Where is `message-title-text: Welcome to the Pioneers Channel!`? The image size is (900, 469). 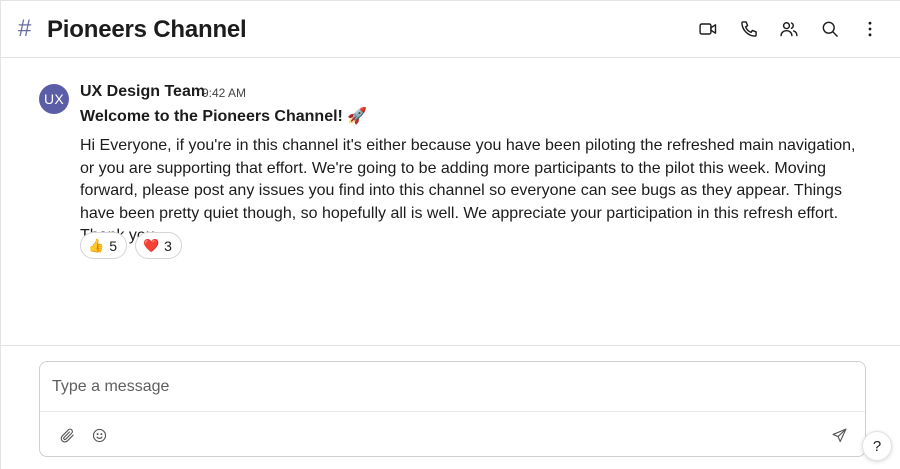 message-title-text: Welcome to the Pioneers Channel! is located at coordinates (211, 116).